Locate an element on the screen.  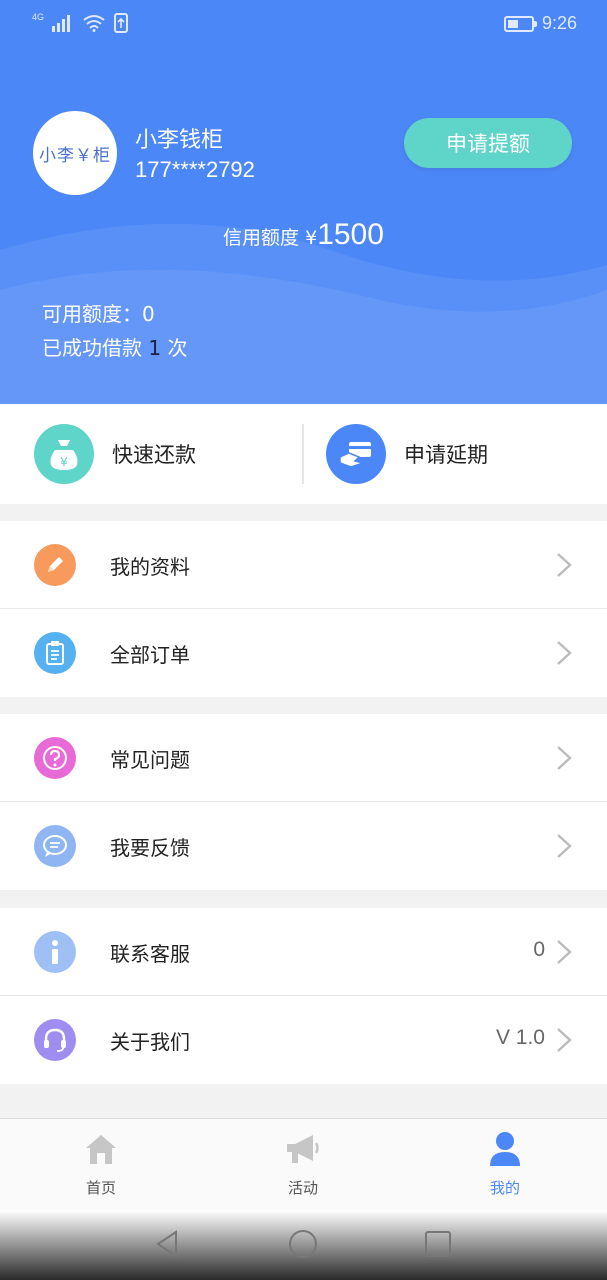
menu-item-label: 关于我们 is located at coordinates (150, 1042).